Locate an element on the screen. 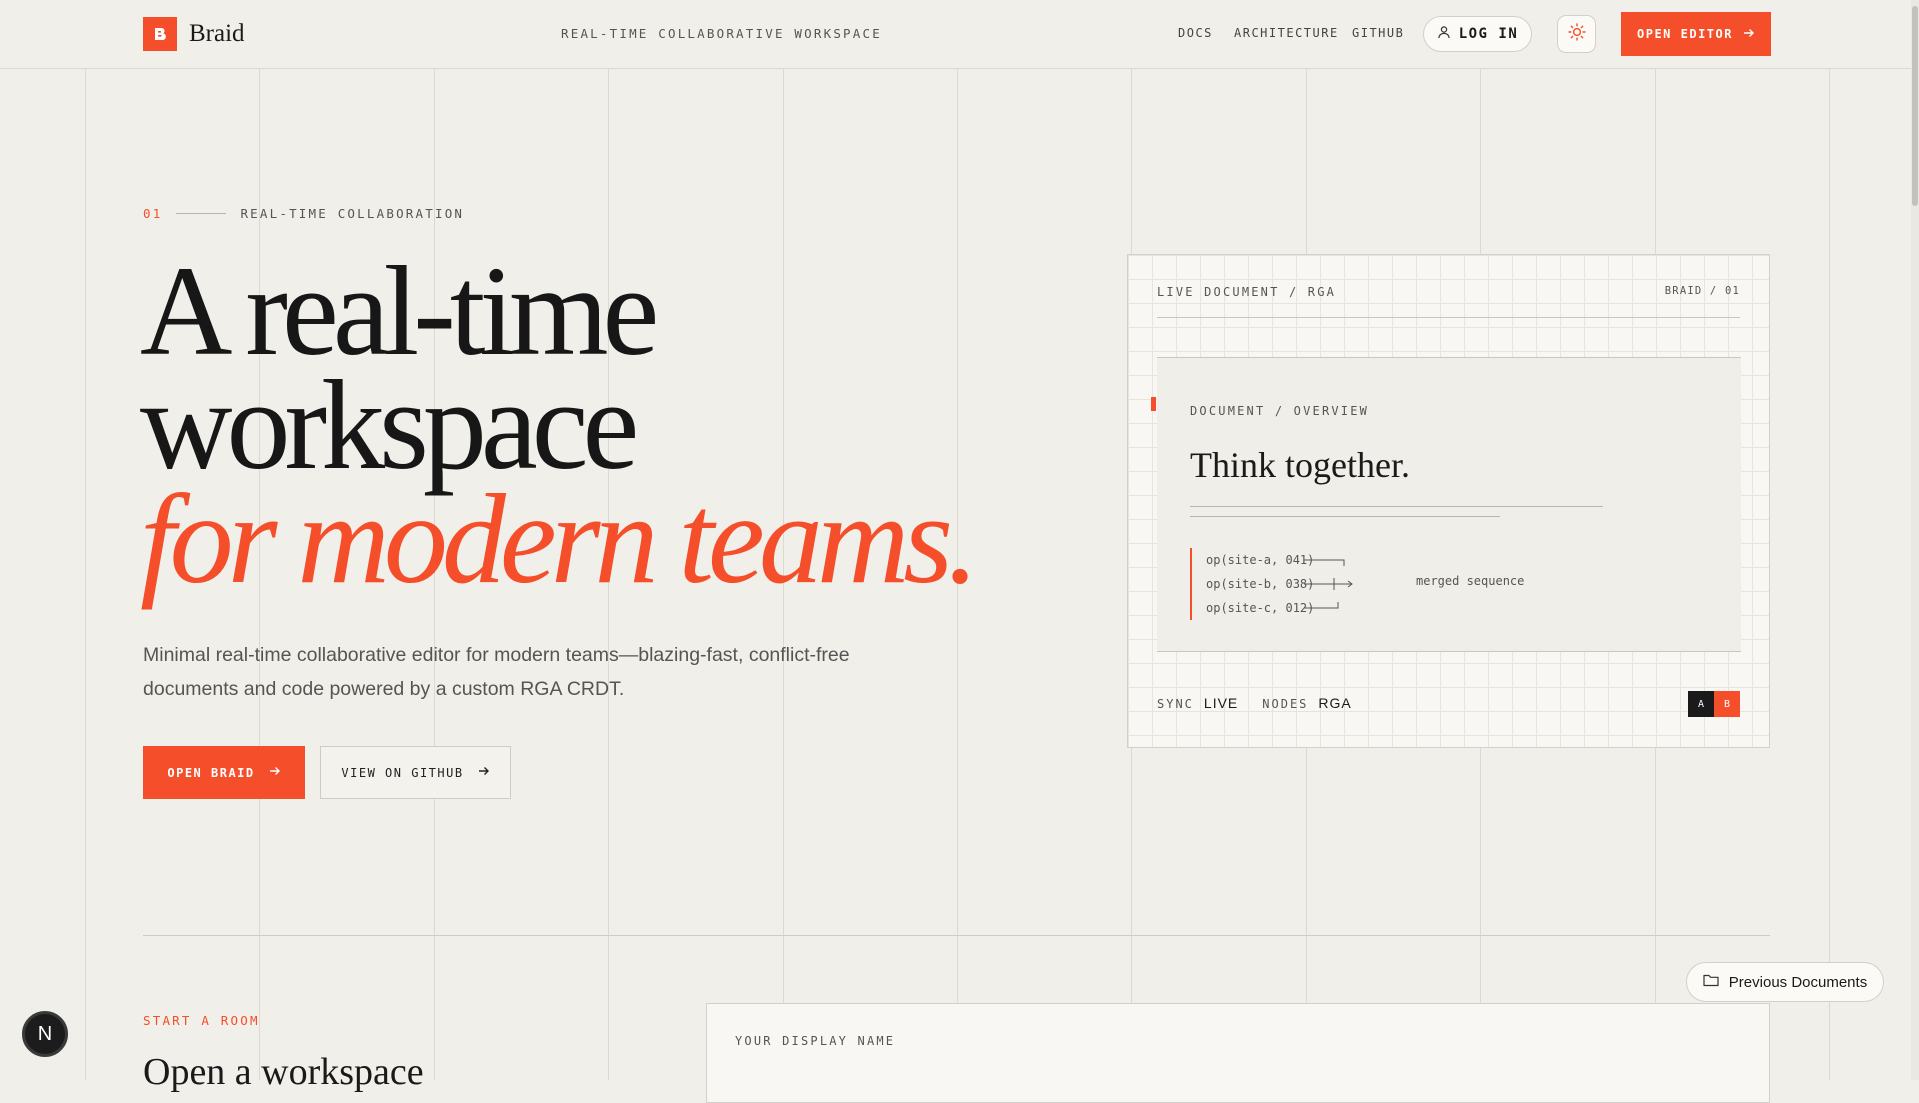 The image size is (1919, 1103). sync-status-row: SYNC LIVE NODES RGA is located at coordinates (1261, 703).